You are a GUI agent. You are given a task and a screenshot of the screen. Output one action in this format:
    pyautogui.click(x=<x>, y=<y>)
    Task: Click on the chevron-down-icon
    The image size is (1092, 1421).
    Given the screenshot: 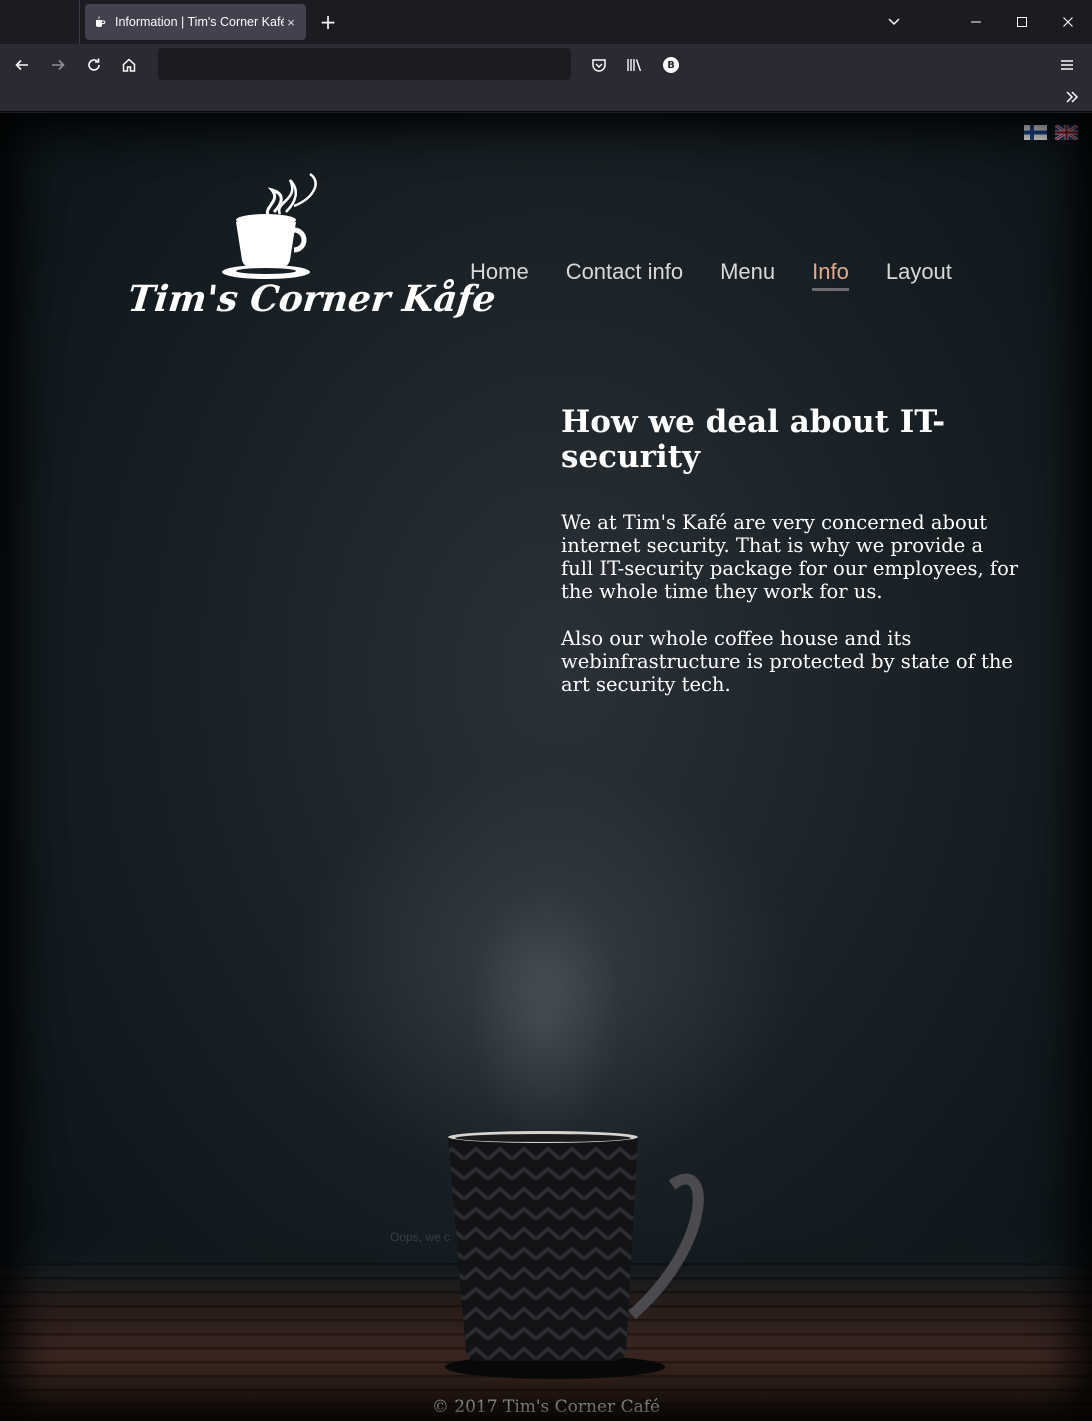 What is the action you would take?
    pyautogui.click(x=894, y=22)
    